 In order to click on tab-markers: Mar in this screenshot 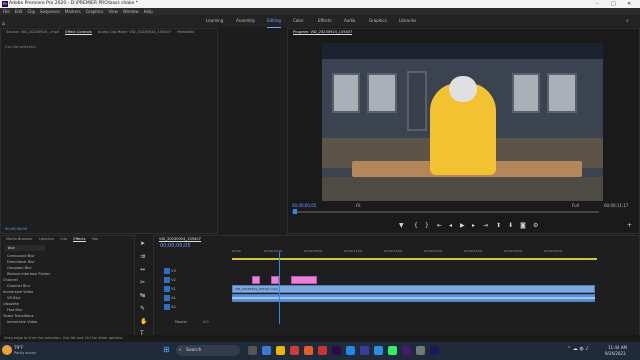, I will do `click(95, 239)`.